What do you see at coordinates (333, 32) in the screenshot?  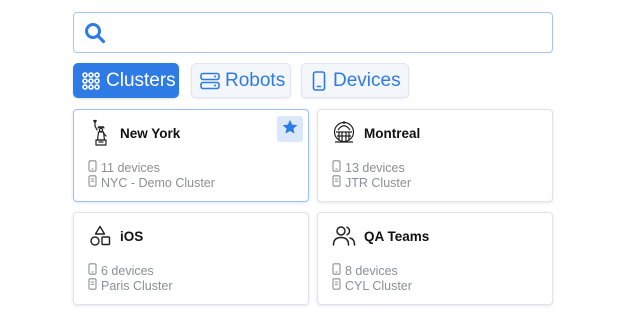 I see `search-input` at bounding box center [333, 32].